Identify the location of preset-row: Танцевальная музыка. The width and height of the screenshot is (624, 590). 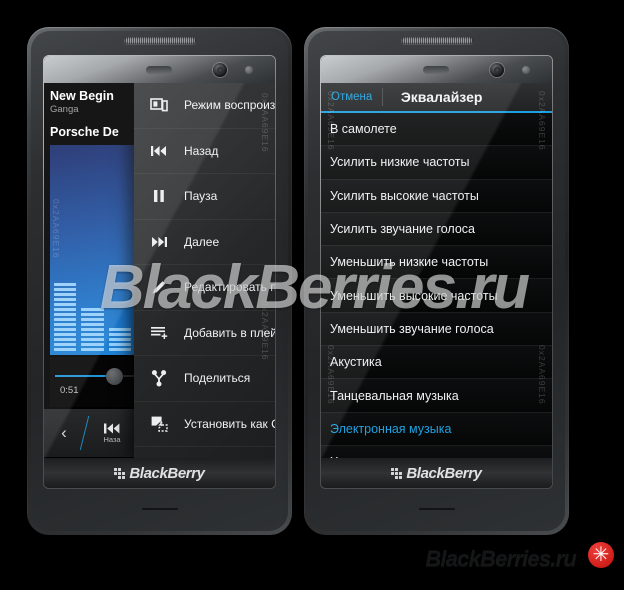
(436, 396).